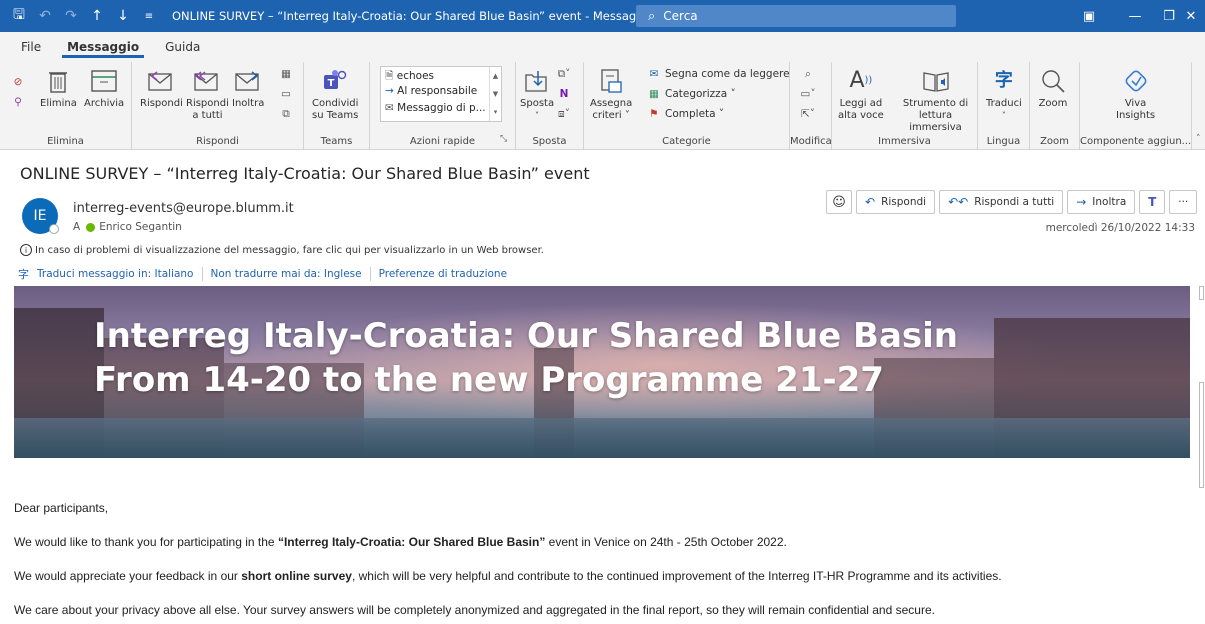  What do you see at coordinates (1136, 81) in the screenshot?
I see `viva-insights-icon` at bounding box center [1136, 81].